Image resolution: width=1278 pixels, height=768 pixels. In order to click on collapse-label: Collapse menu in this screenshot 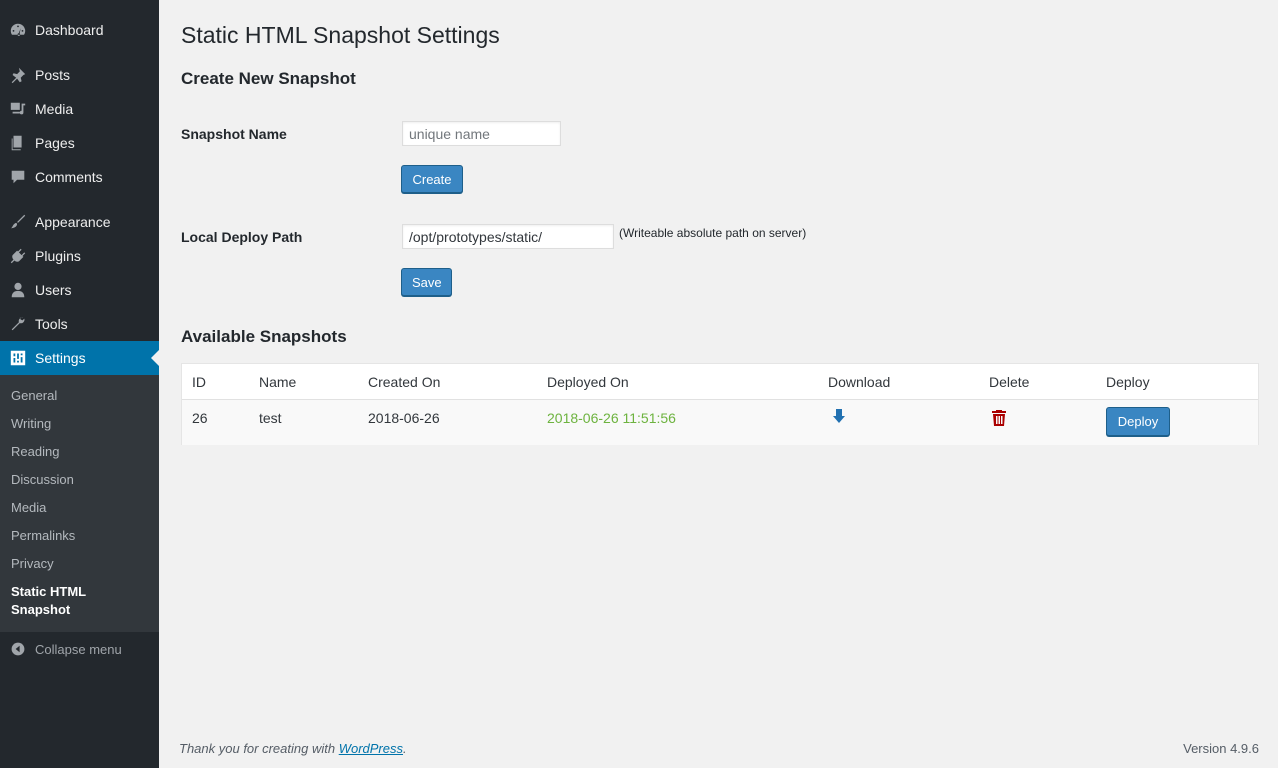, I will do `click(78, 649)`.